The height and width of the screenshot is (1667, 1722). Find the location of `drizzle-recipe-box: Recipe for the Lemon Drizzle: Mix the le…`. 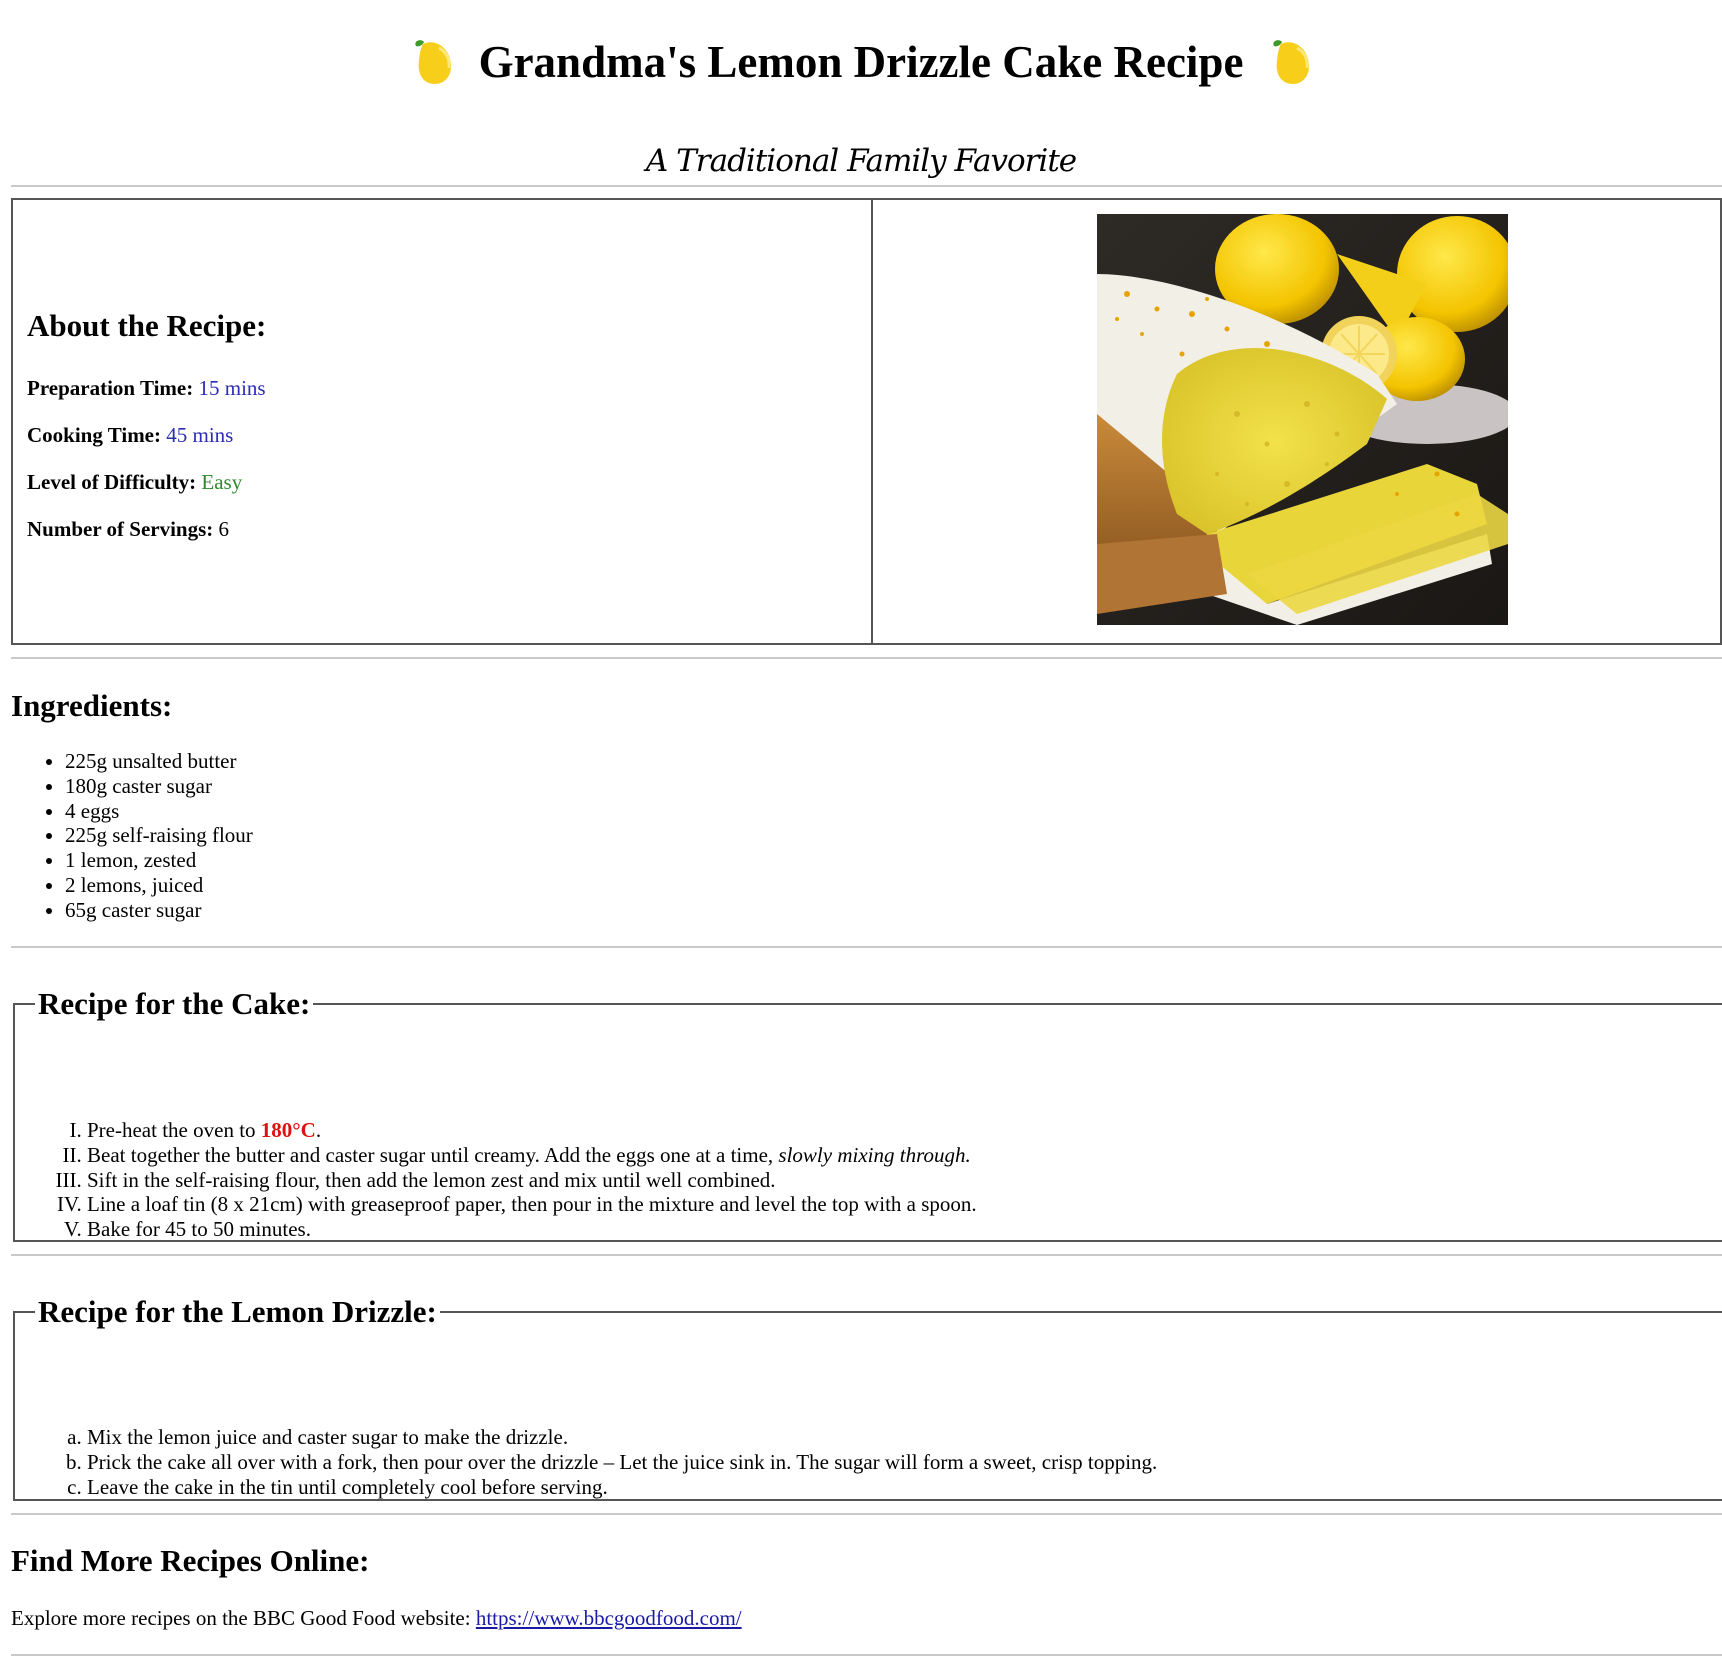

drizzle-recipe-box: Recipe for the Lemon Drizzle: Mix the le… is located at coordinates (867, 1397).